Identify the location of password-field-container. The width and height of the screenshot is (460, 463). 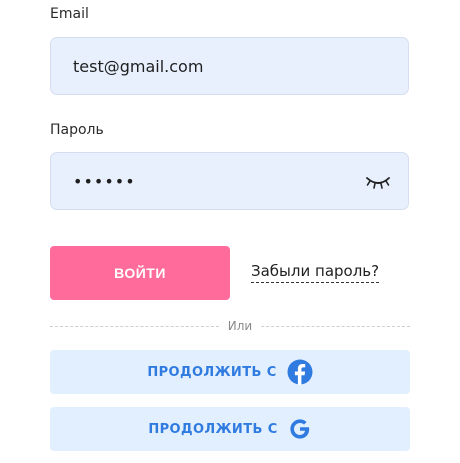
(229, 181).